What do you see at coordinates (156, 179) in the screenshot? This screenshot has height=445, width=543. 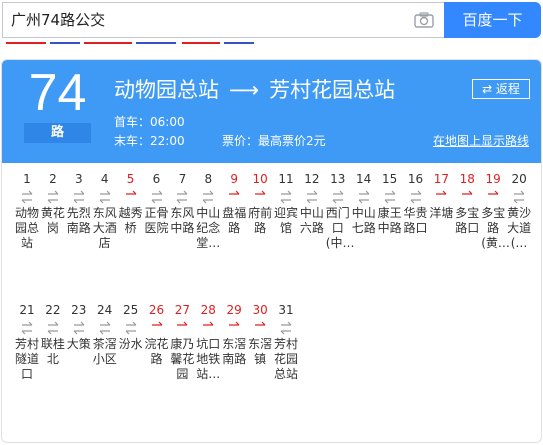 I see `stop-number: 6` at bounding box center [156, 179].